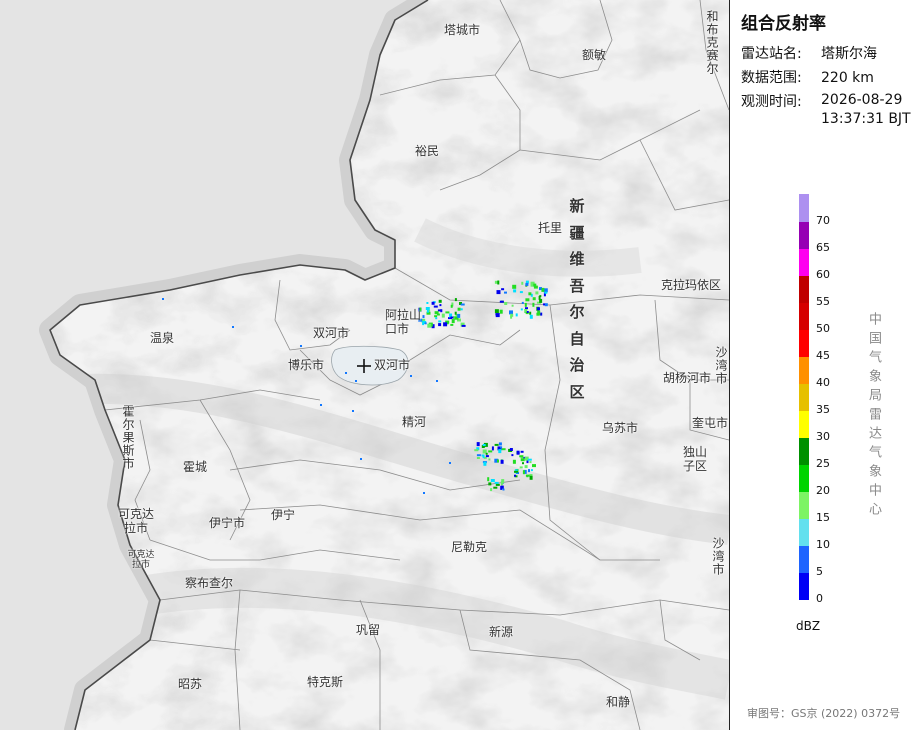  What do you see at coordinates (823, 517) in the screenshot?
I see `legend-tick-label: 15` at bounding box center [823, 517].